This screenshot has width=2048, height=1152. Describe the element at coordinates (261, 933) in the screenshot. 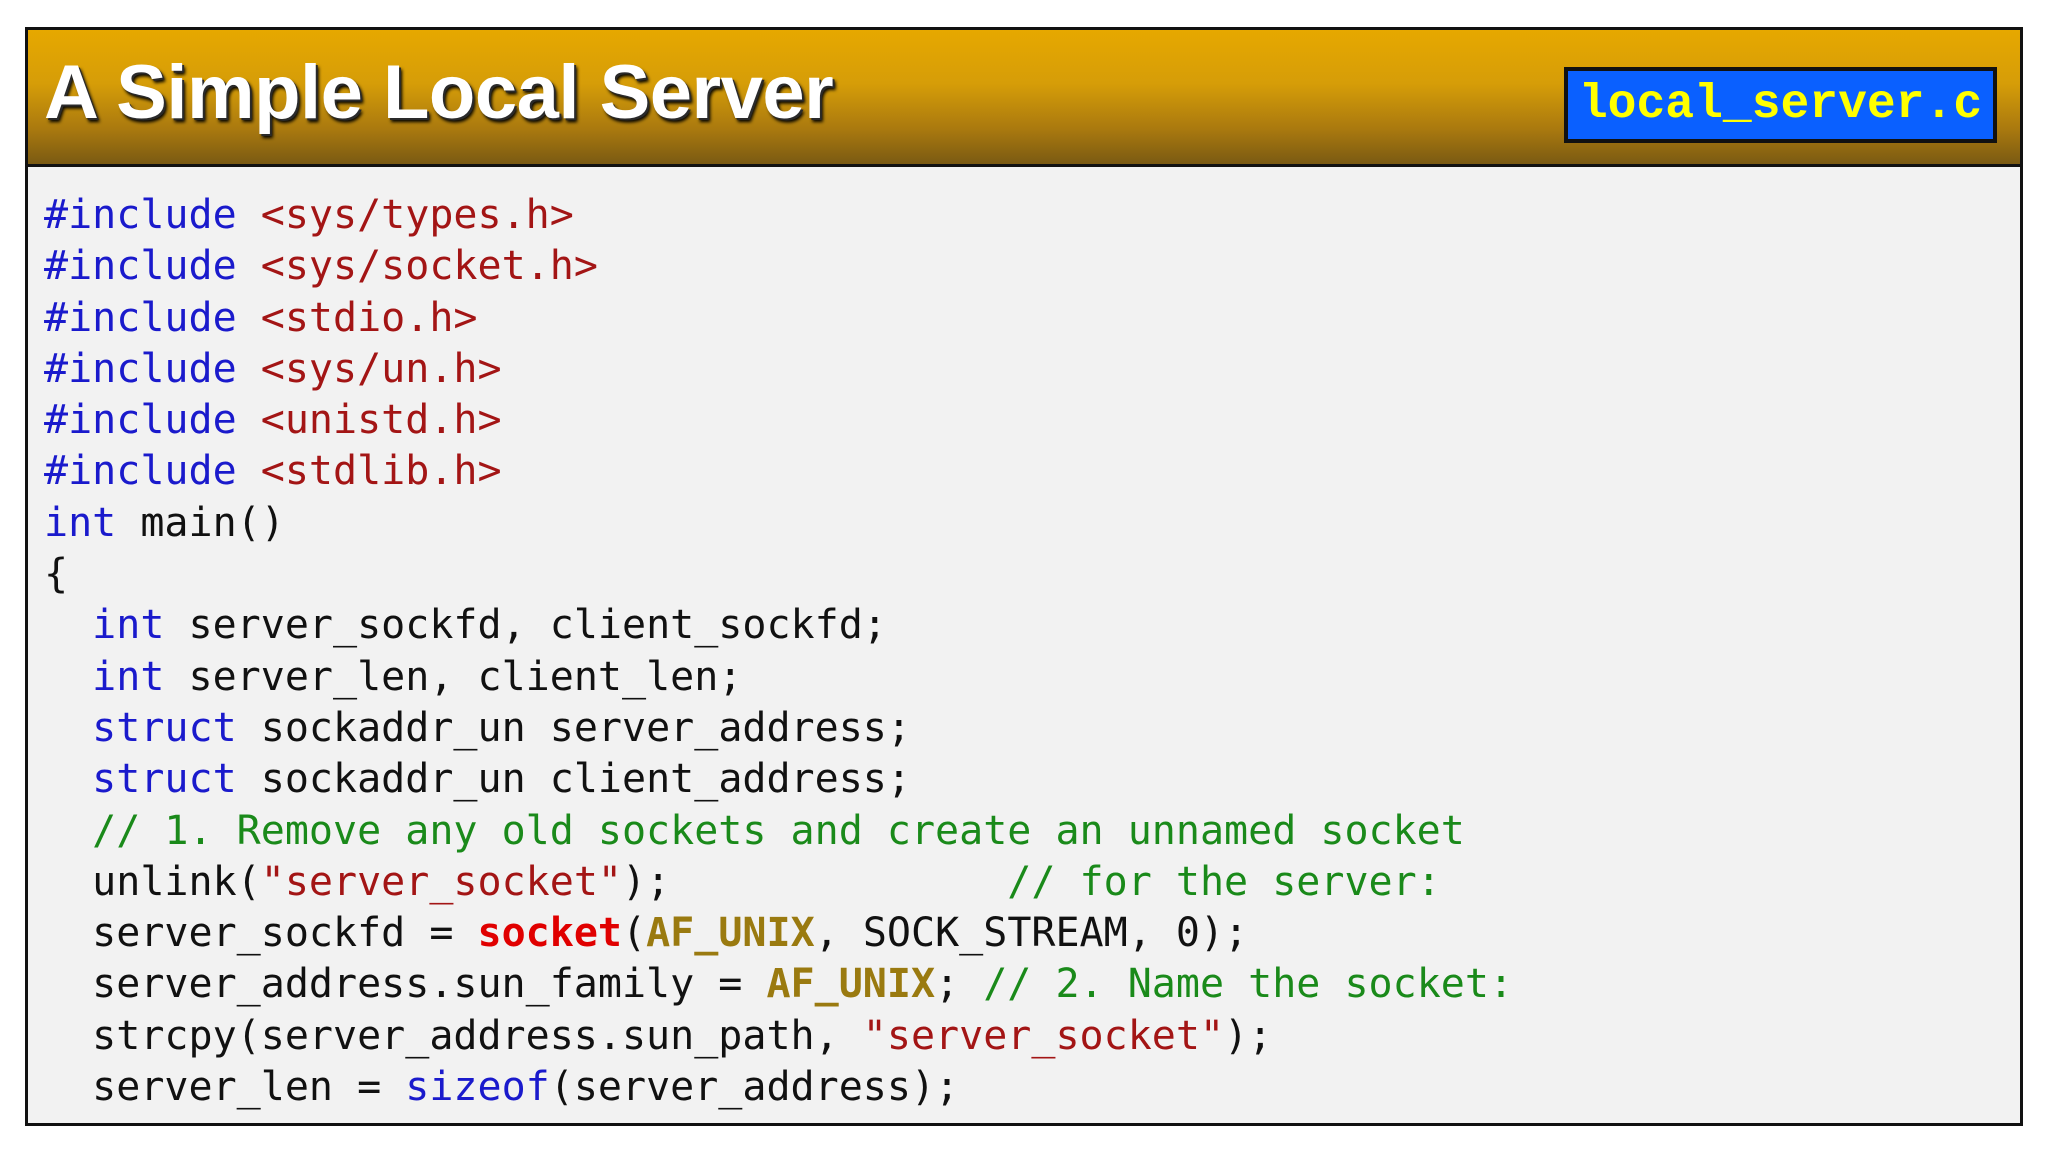

I see `code-text: server_sockfd =` at that location.